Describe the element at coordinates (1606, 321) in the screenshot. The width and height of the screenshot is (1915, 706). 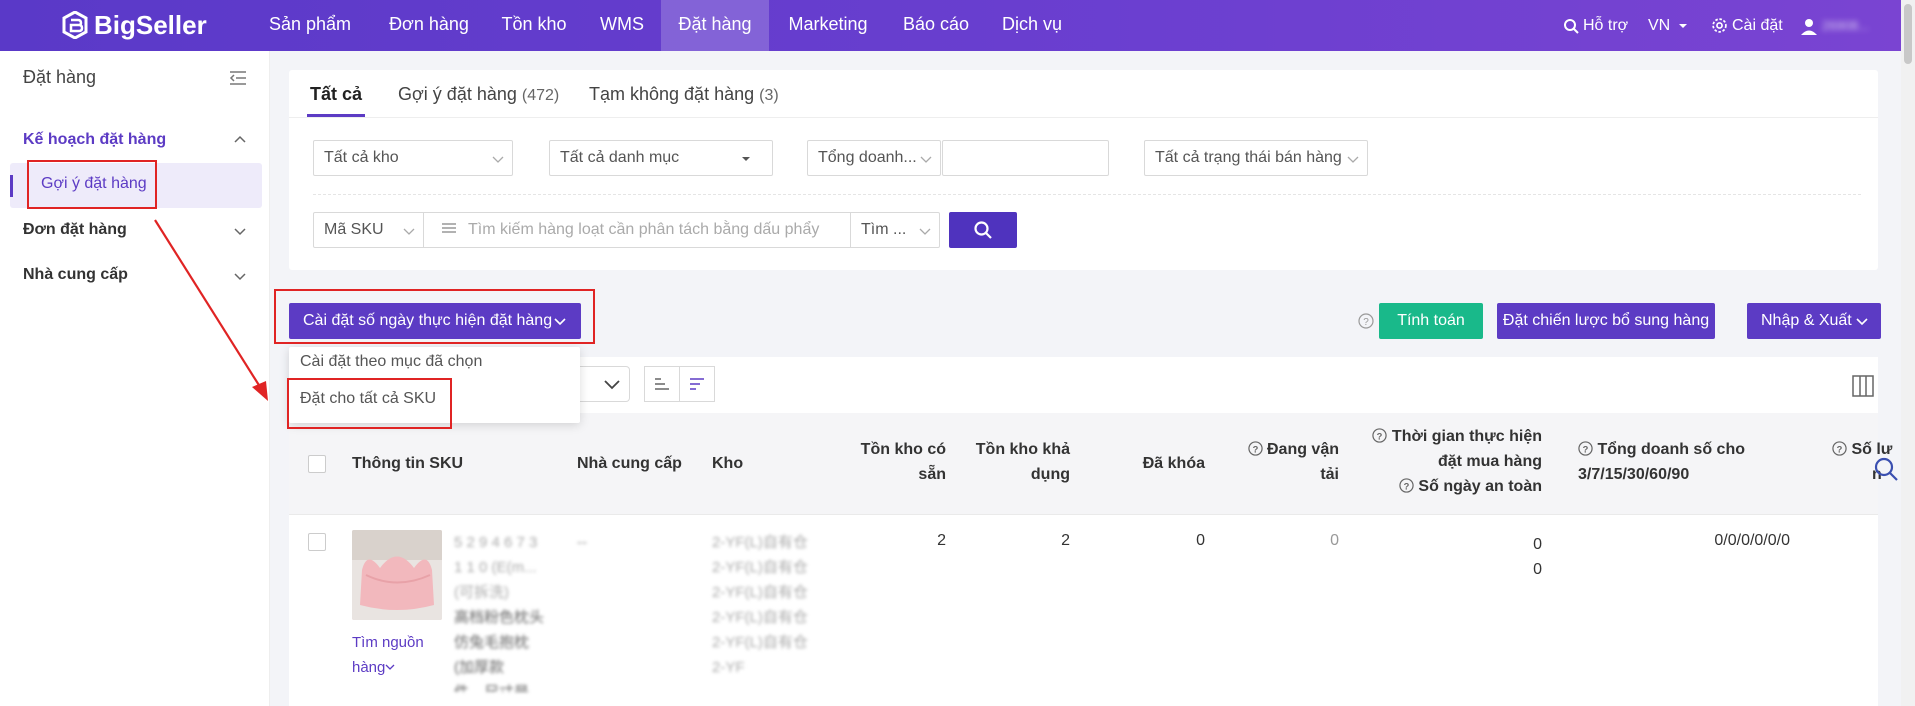
I see `replenish-strategy-button: Đặt chiến lược bổ sung hàng` at that location.